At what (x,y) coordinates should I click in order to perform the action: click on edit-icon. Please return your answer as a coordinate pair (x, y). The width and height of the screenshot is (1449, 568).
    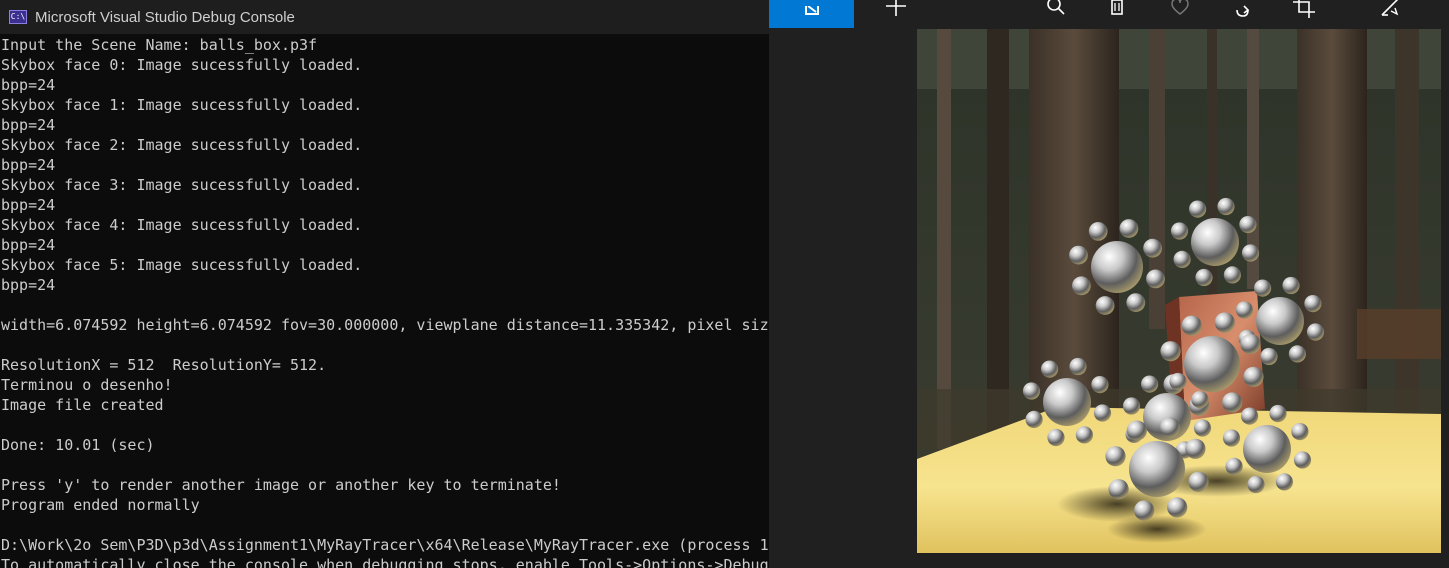
    Looking at the image, I should click on (1390, 9).